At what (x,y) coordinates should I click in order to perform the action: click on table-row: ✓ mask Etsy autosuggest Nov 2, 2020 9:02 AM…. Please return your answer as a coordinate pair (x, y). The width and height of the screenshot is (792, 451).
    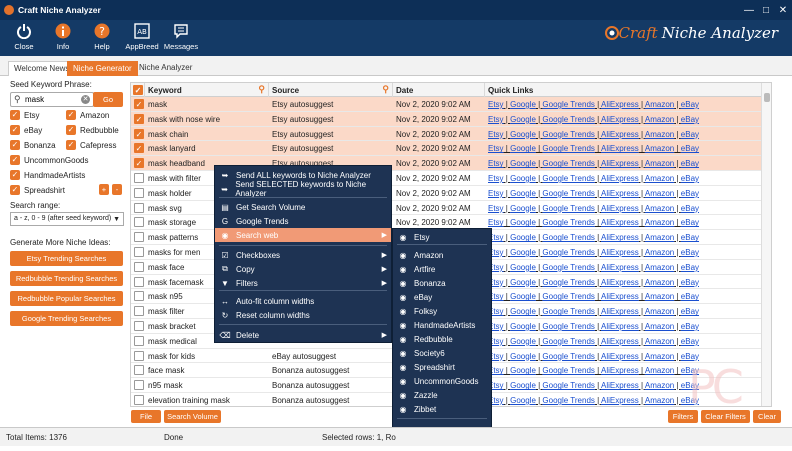
    Looking at the image, I should click on (451, 104).